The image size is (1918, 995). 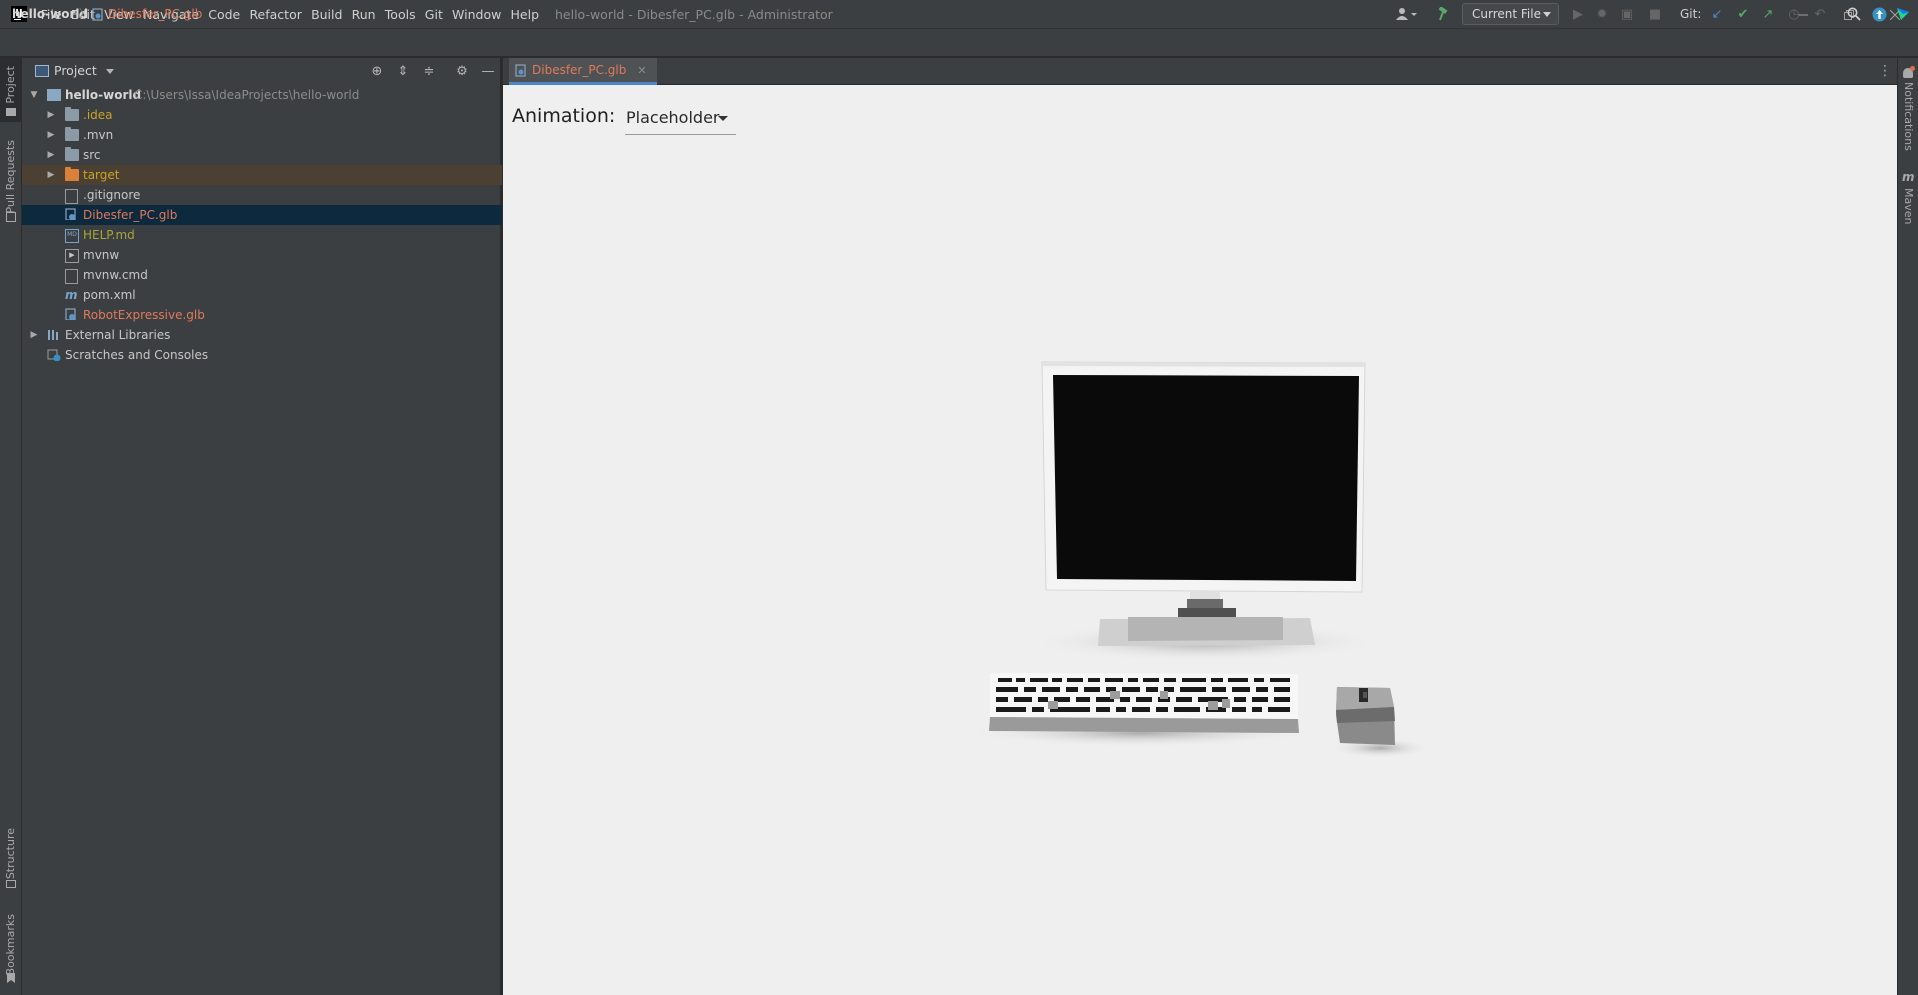 I want to click on build-button, so click(x=1444, y=14).